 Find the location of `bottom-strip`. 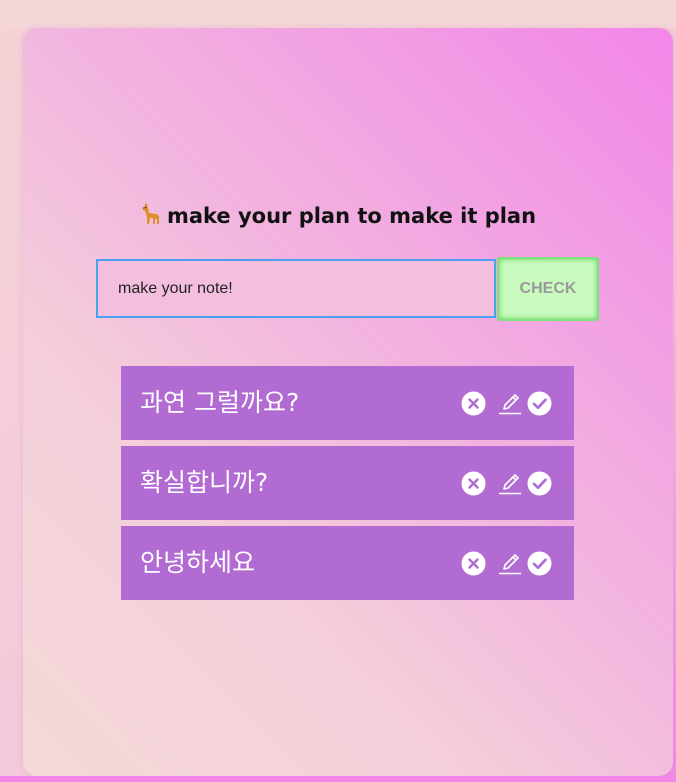

bottom-strip is located at coordinates (338, 779).